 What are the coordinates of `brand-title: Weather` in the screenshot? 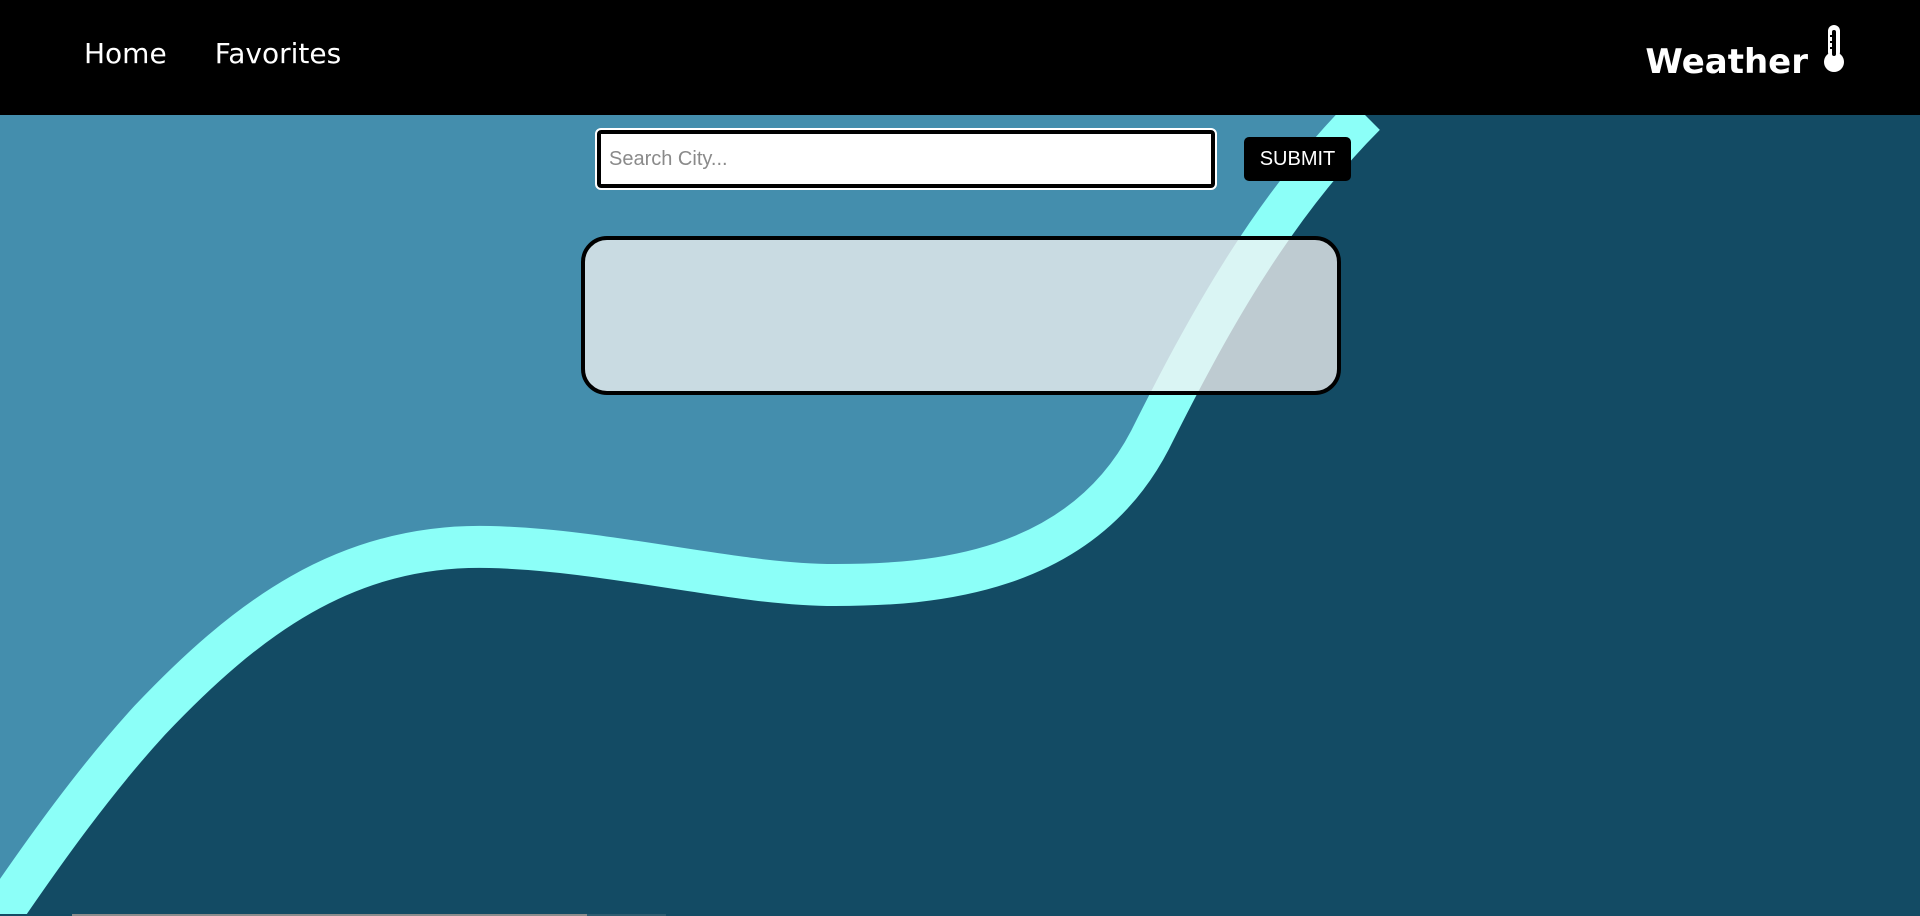 It's located at (1726, 62).